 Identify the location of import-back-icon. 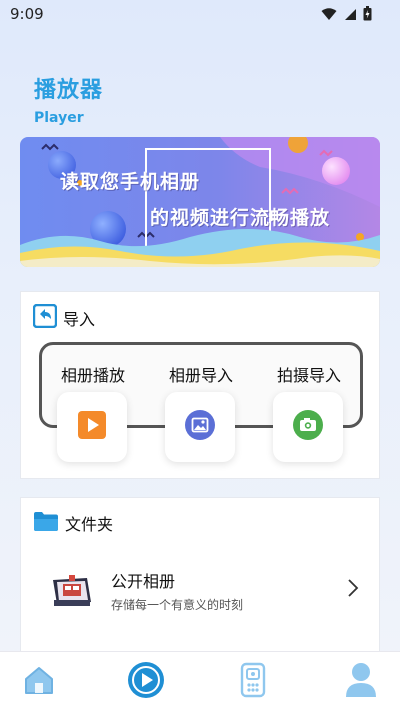
(45, 317).